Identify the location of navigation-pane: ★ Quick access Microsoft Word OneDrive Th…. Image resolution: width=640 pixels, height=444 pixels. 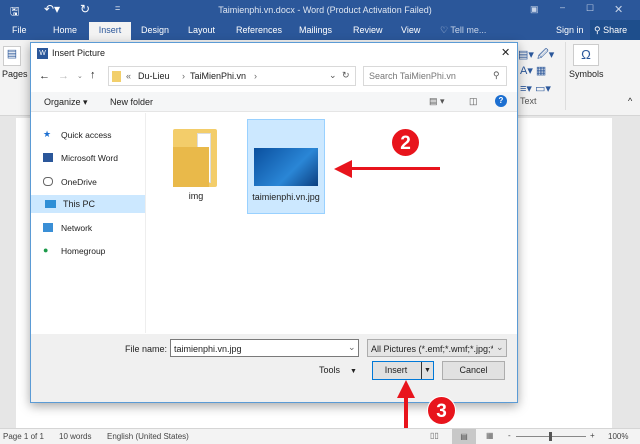
(88, 223).